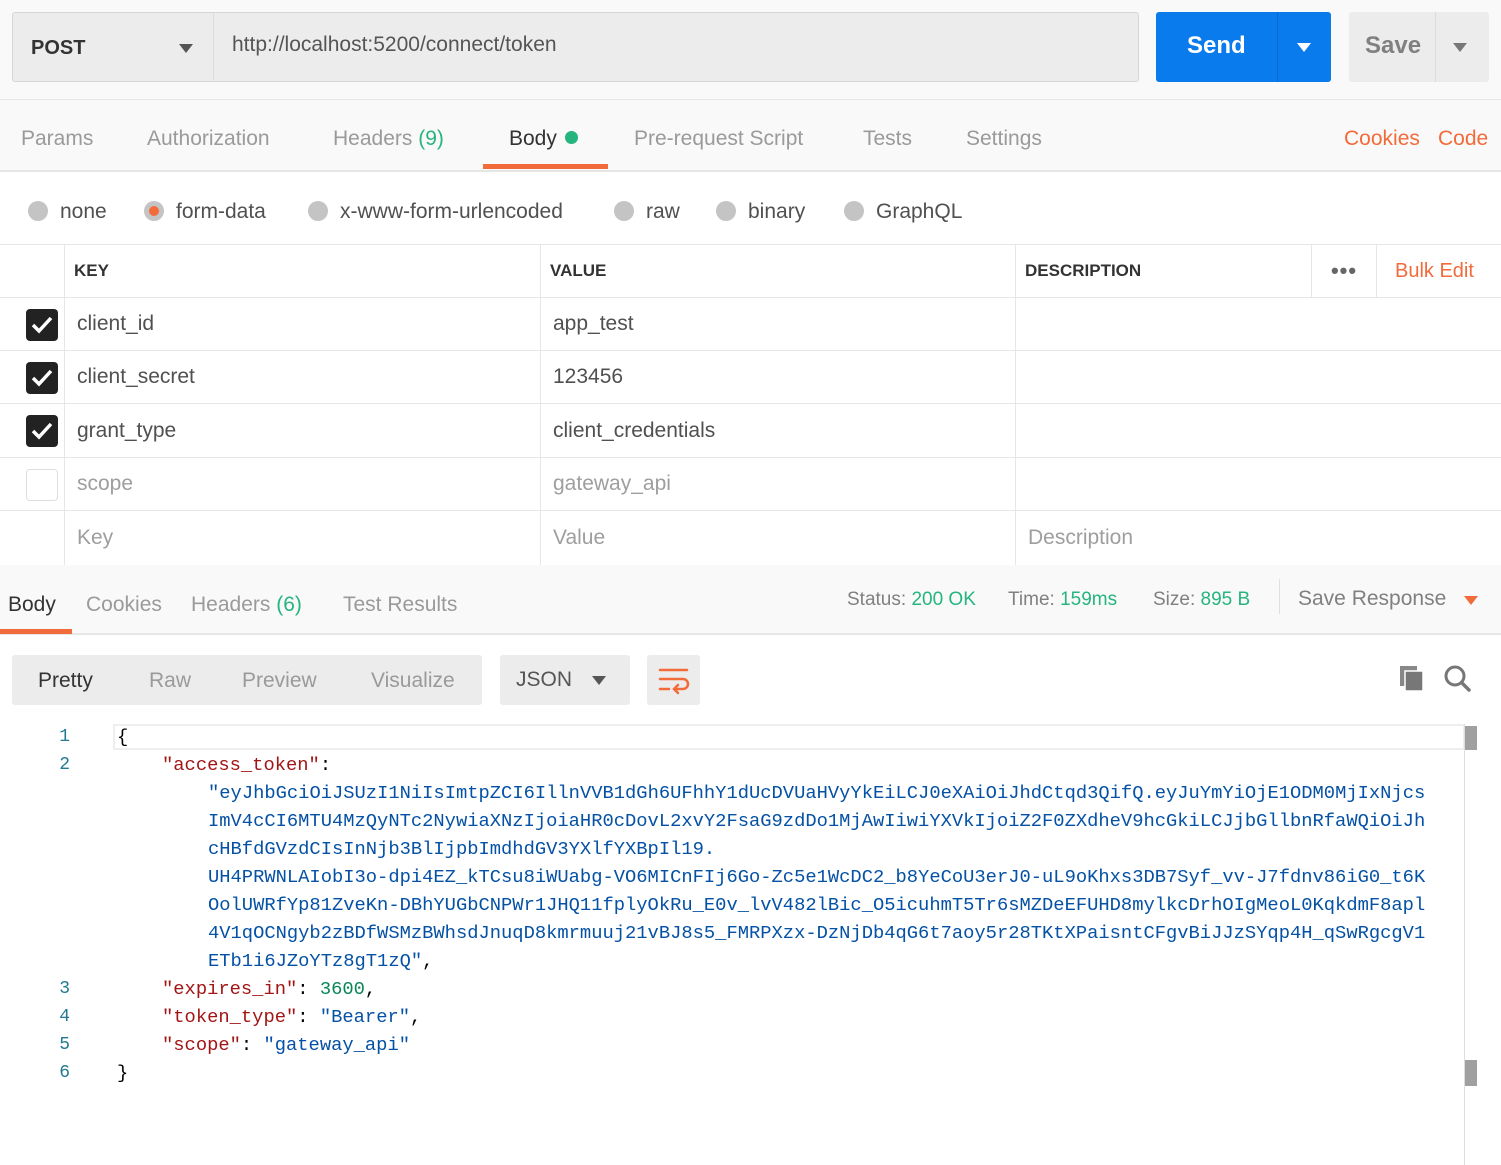  I want to click on save-label: Save, so click(1393, 45).